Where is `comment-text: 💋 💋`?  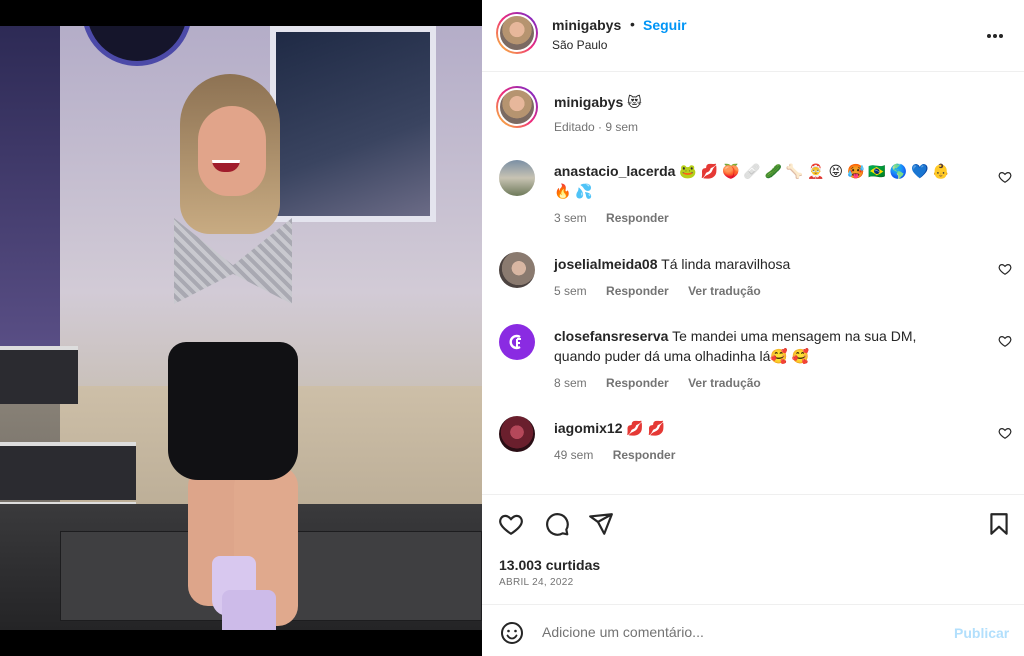
comment-text: 💋 💋 is located at coordinates (646, 428).